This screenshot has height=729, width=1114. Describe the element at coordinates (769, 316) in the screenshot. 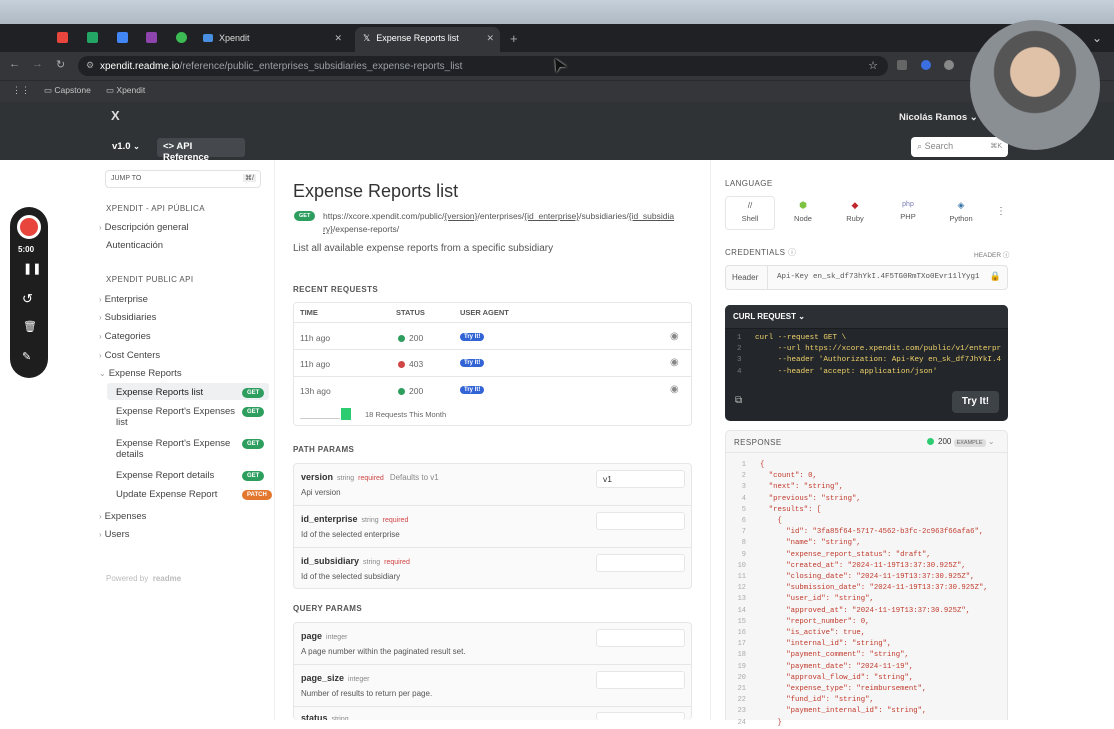

I see `curl-title: CURL REQUEST ⌄` at that location.